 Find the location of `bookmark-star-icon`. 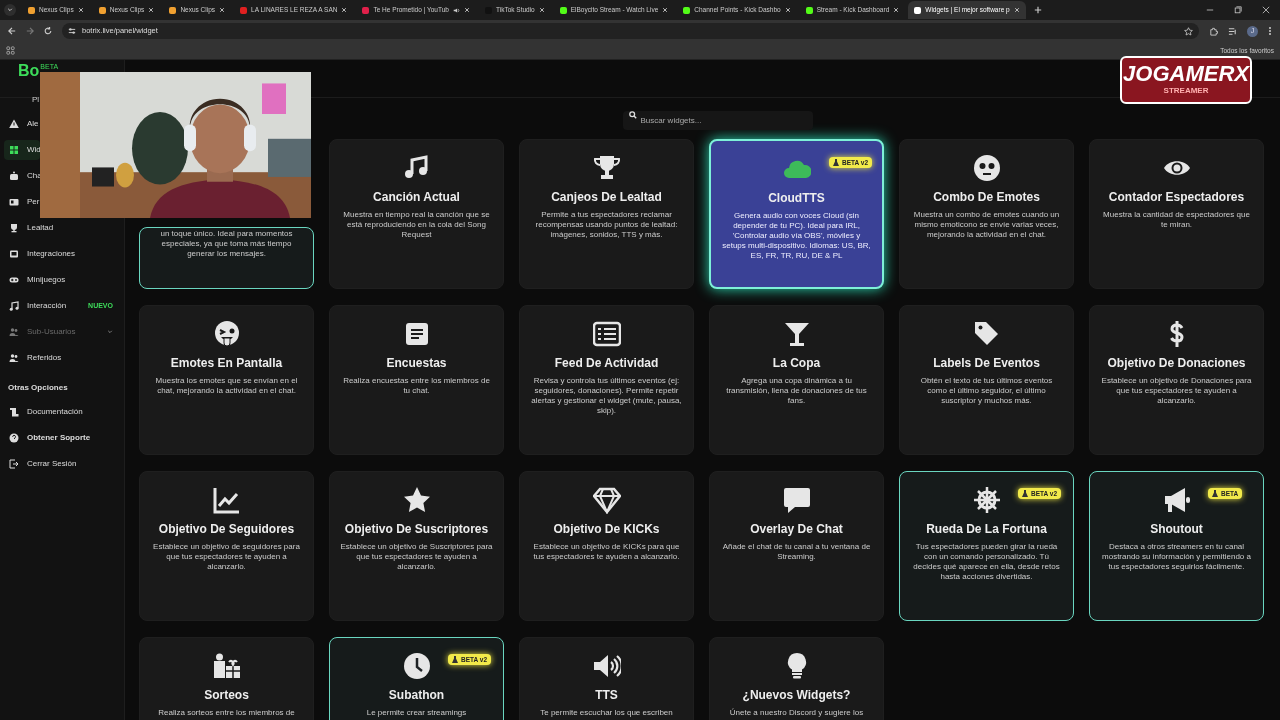

bookmark-star-icon is located at coordinates (1188, 31).